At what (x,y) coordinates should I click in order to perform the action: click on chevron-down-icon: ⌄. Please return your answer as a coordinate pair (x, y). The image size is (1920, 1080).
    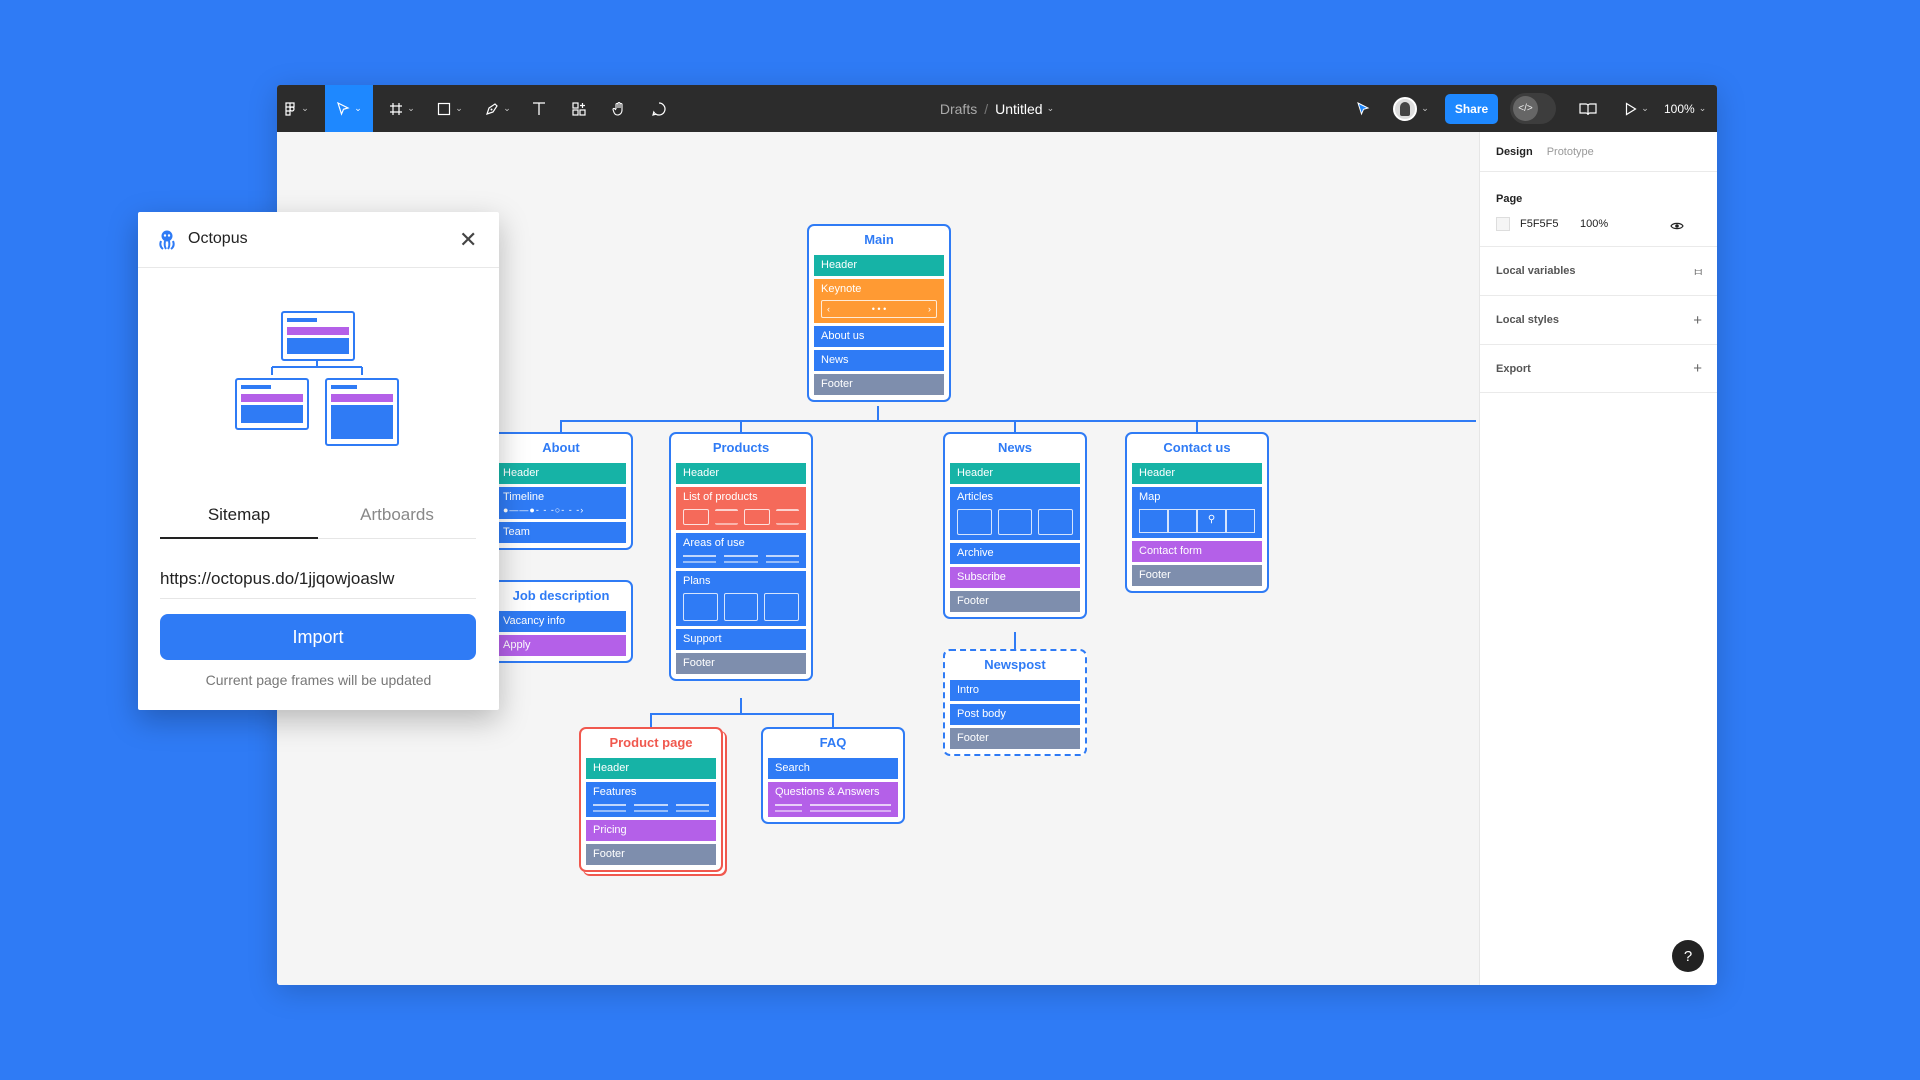
    Looking at the image, I should click on (1051, 108).